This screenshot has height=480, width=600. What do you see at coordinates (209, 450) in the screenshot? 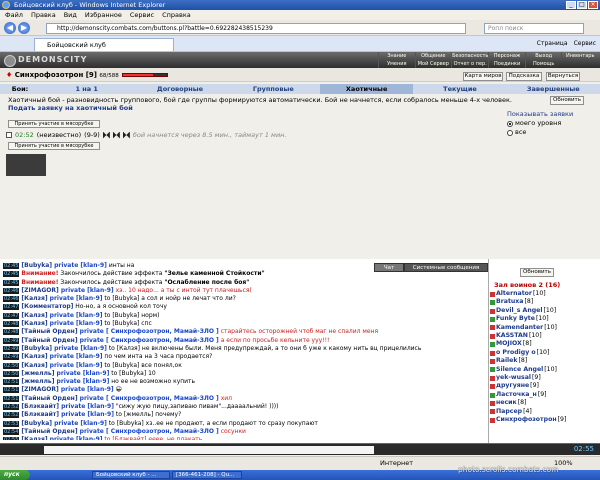
I see `chat-input` at bounding box center [209, 450].